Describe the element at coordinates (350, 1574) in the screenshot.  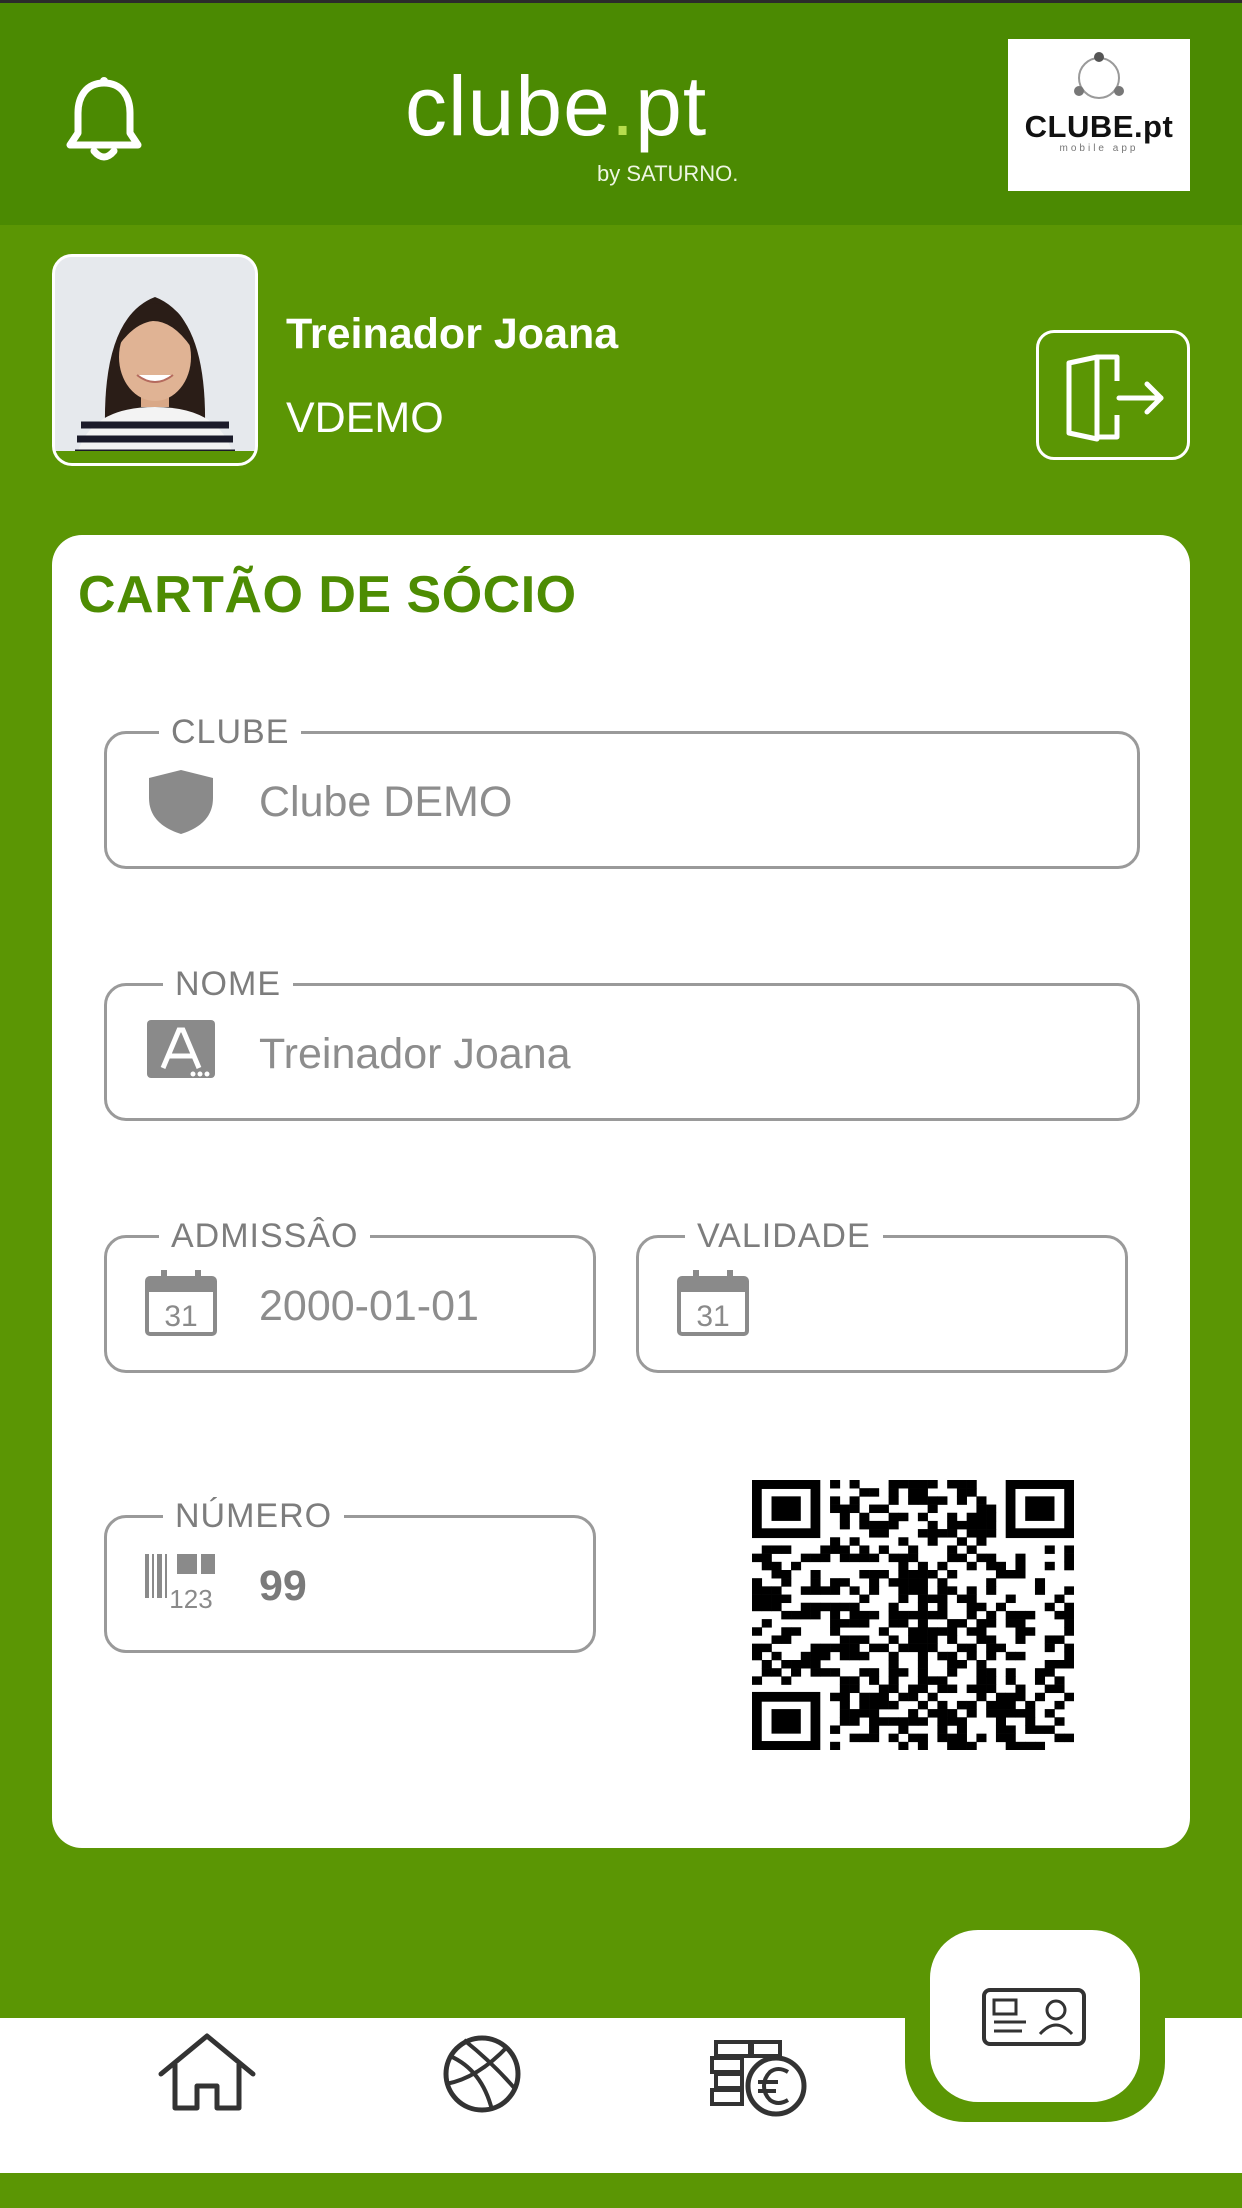
I see `number-field: NÚMERO 123 99` at that location.